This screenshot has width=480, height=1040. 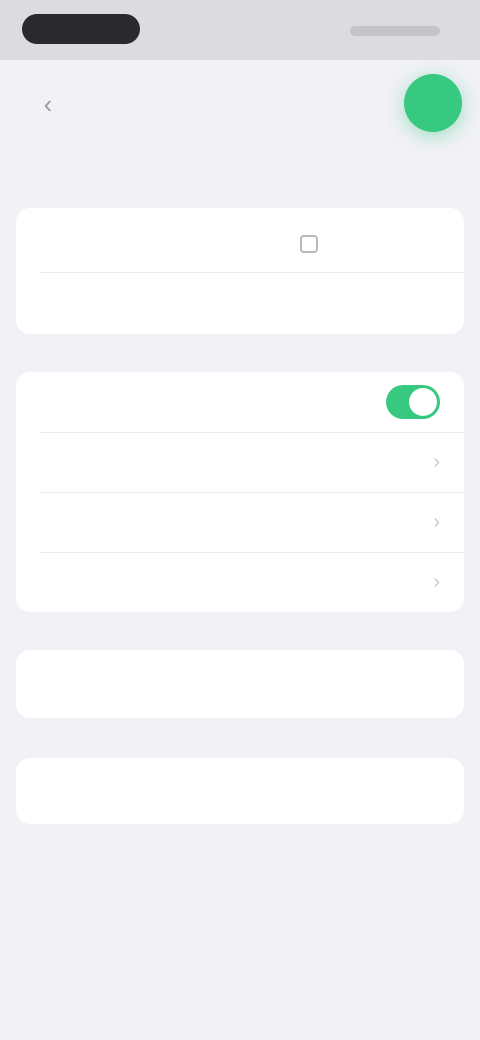 I want to click on add-button, so click(x=433, y=103).